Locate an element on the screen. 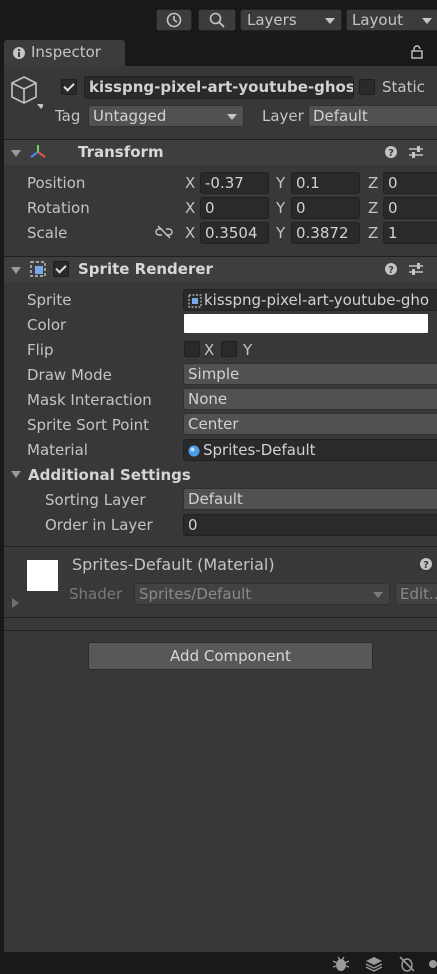 This screenshot has height=974, width=437. material-title: Sprites-Default (Material) is located at coordinates (173, 564).